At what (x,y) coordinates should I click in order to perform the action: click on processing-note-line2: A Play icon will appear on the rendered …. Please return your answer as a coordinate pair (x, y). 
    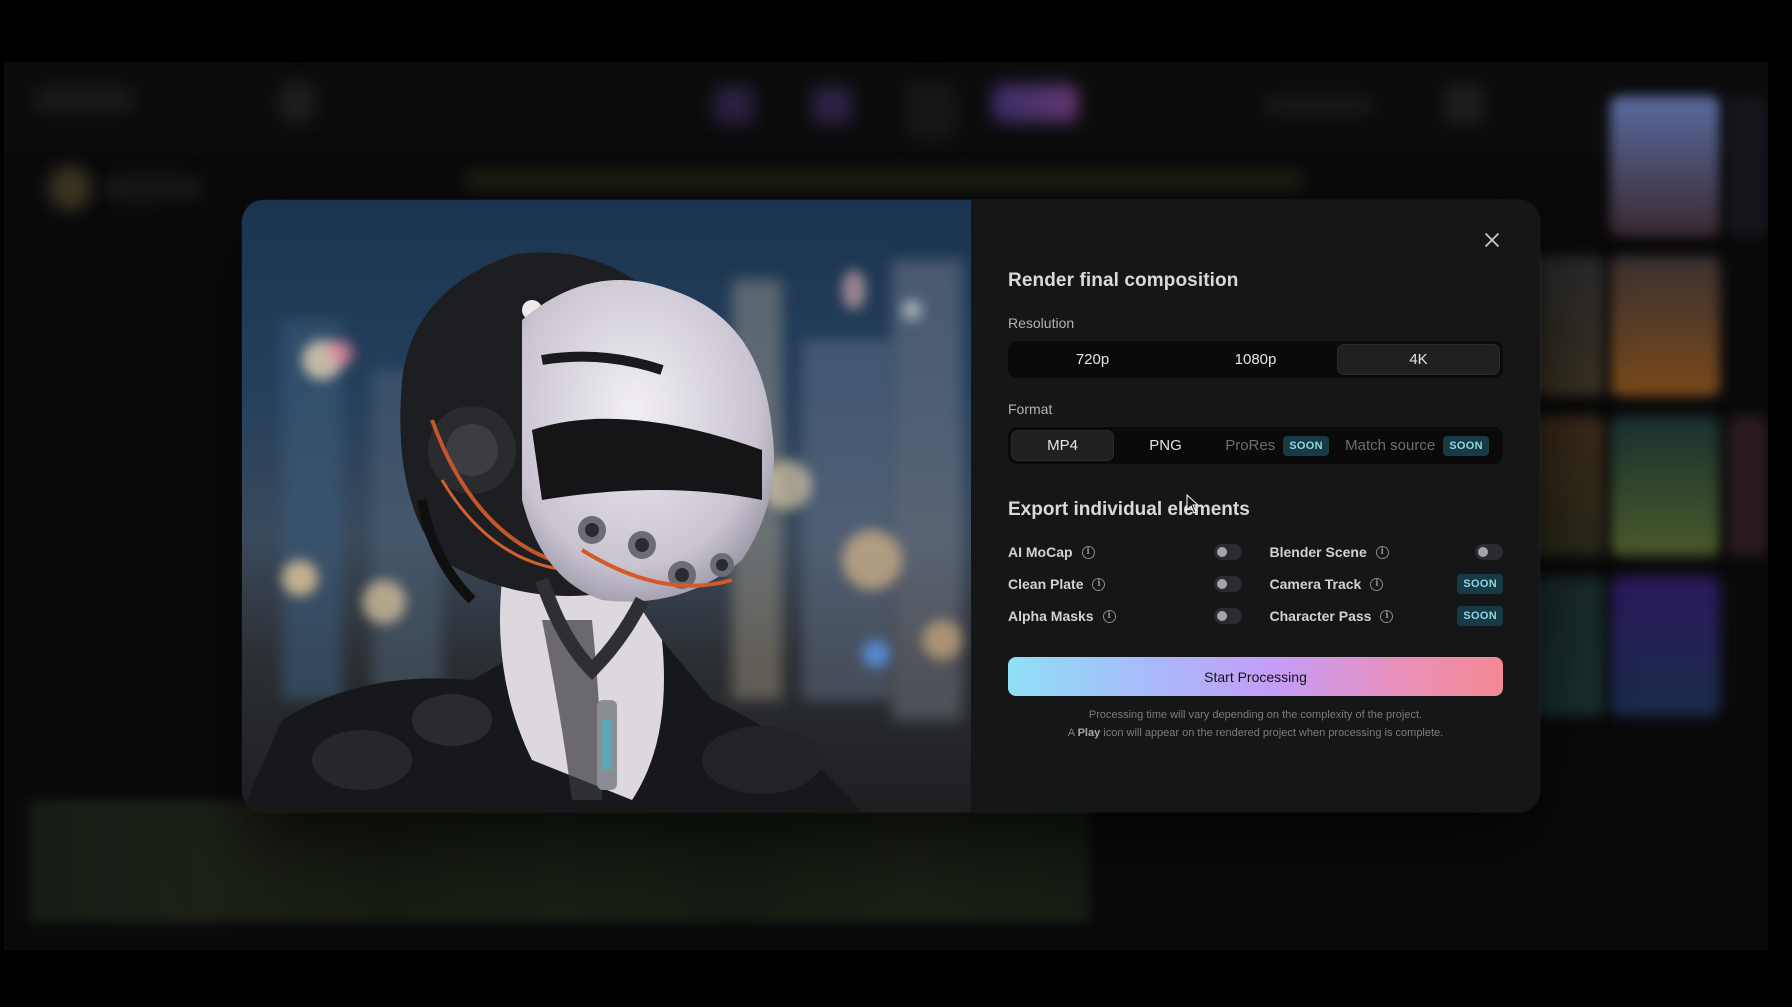
    Looking at the image, I should click on (1255, 733).